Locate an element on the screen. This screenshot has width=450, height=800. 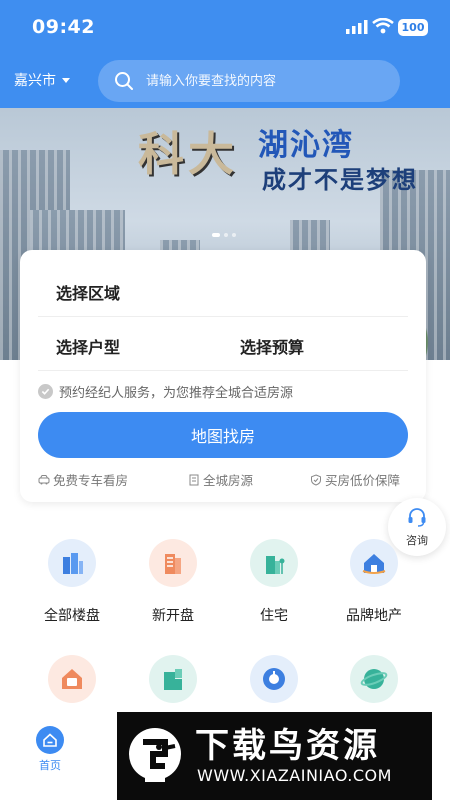
category-office is located at coordinates (173, 679).